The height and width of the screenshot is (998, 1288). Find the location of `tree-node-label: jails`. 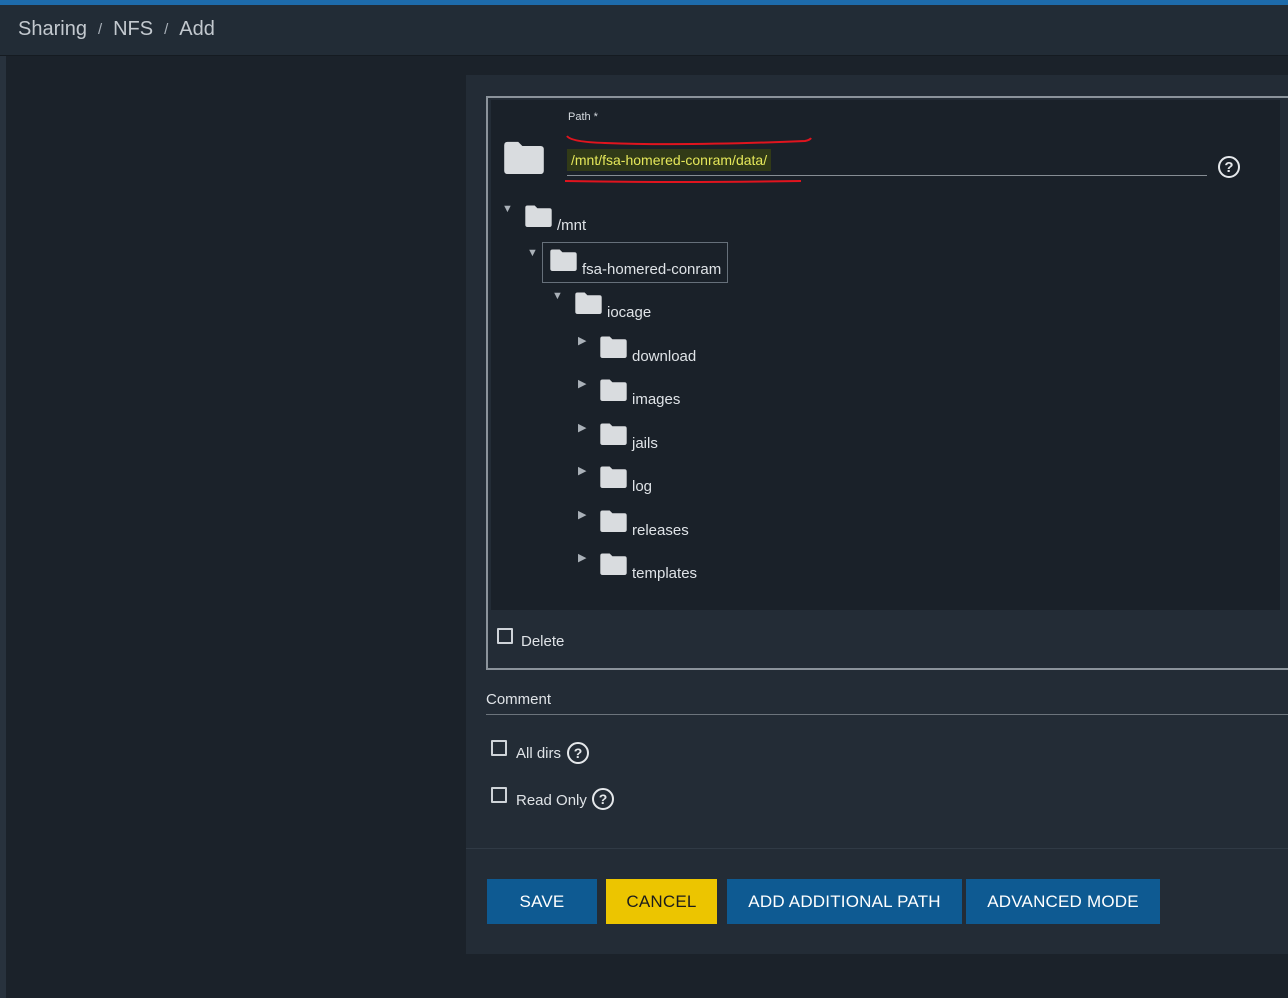

tree-node-label: jails is located at coordinates (645, 443).